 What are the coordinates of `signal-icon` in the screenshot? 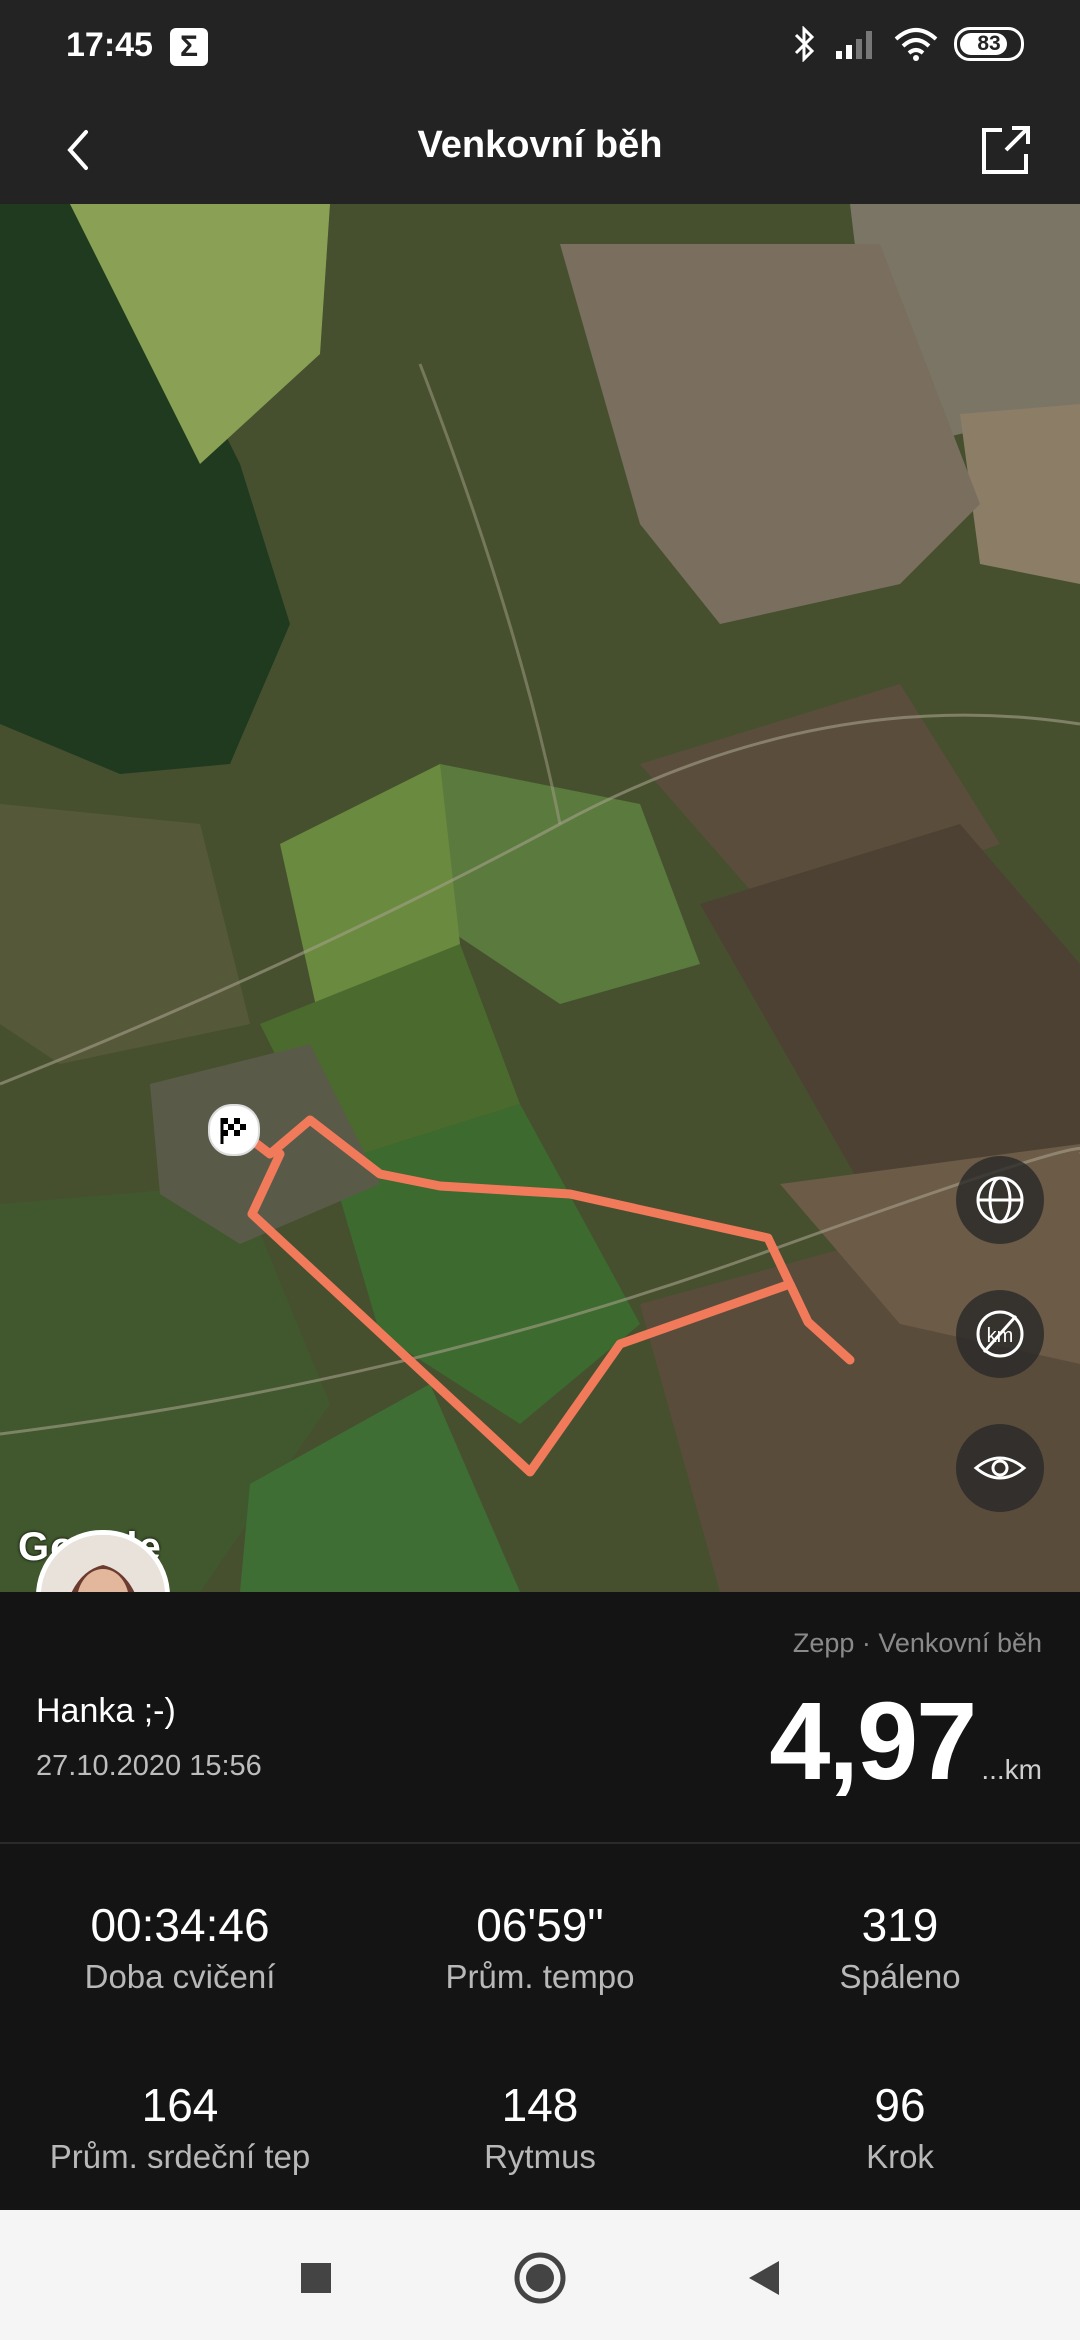 It's located at (854, 45).